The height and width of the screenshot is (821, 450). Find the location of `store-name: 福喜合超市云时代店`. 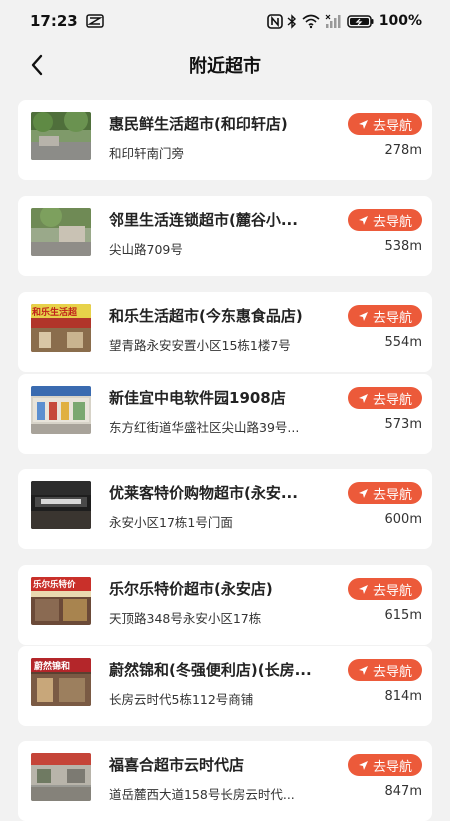

store-name: 福喜合超市云时代店 is located at coordinates (177, 765).